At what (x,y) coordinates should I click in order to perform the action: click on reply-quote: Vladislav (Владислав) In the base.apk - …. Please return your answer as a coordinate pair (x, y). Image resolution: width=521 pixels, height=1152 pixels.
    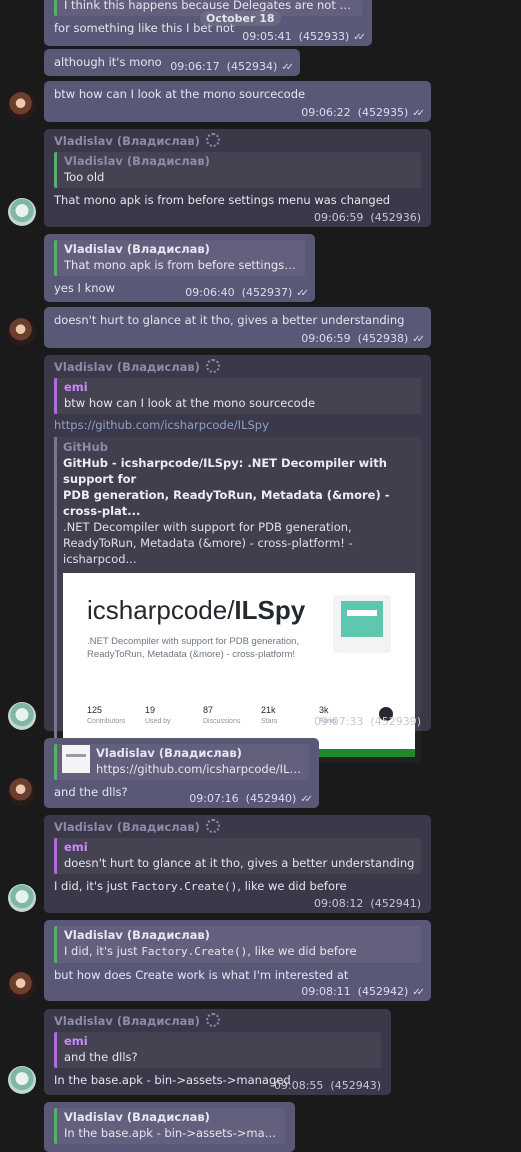
    Looking at the image, I should click on (169, 1126).